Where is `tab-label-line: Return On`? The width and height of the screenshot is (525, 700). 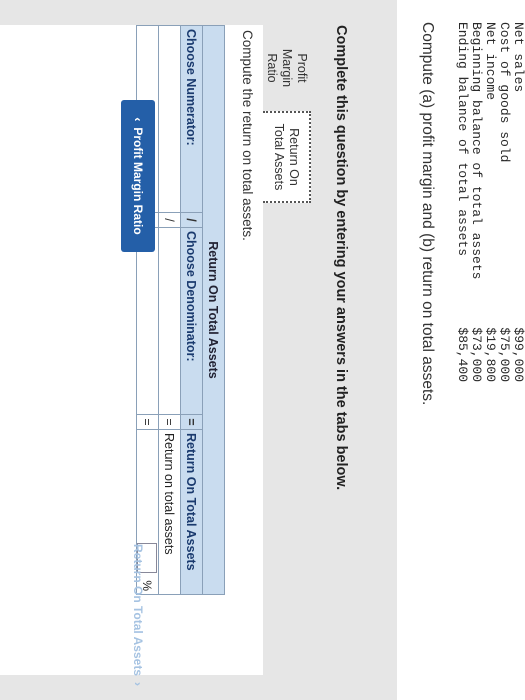
tab-label-line: Return On is located at coordinates (294, 157).